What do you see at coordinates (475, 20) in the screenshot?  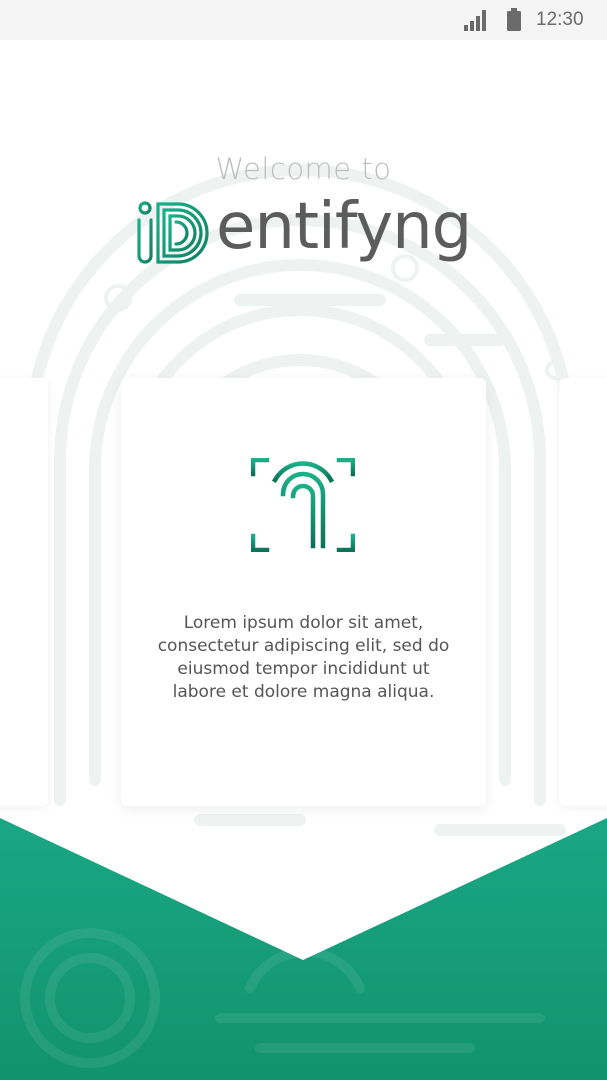 I see `cell-signal-icon` at bounding box center [475, 20].